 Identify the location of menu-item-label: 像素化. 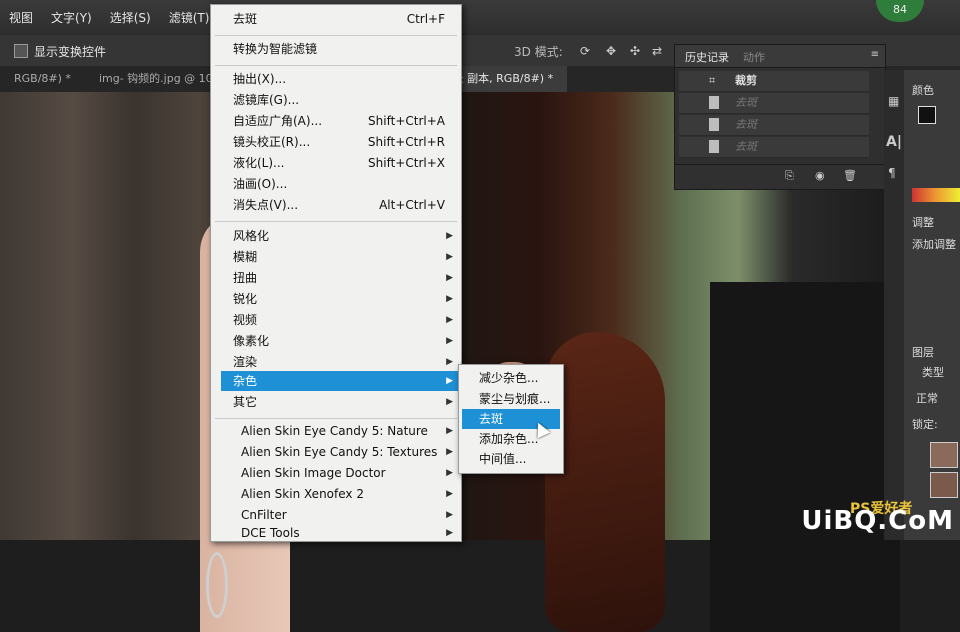
(251, 341).